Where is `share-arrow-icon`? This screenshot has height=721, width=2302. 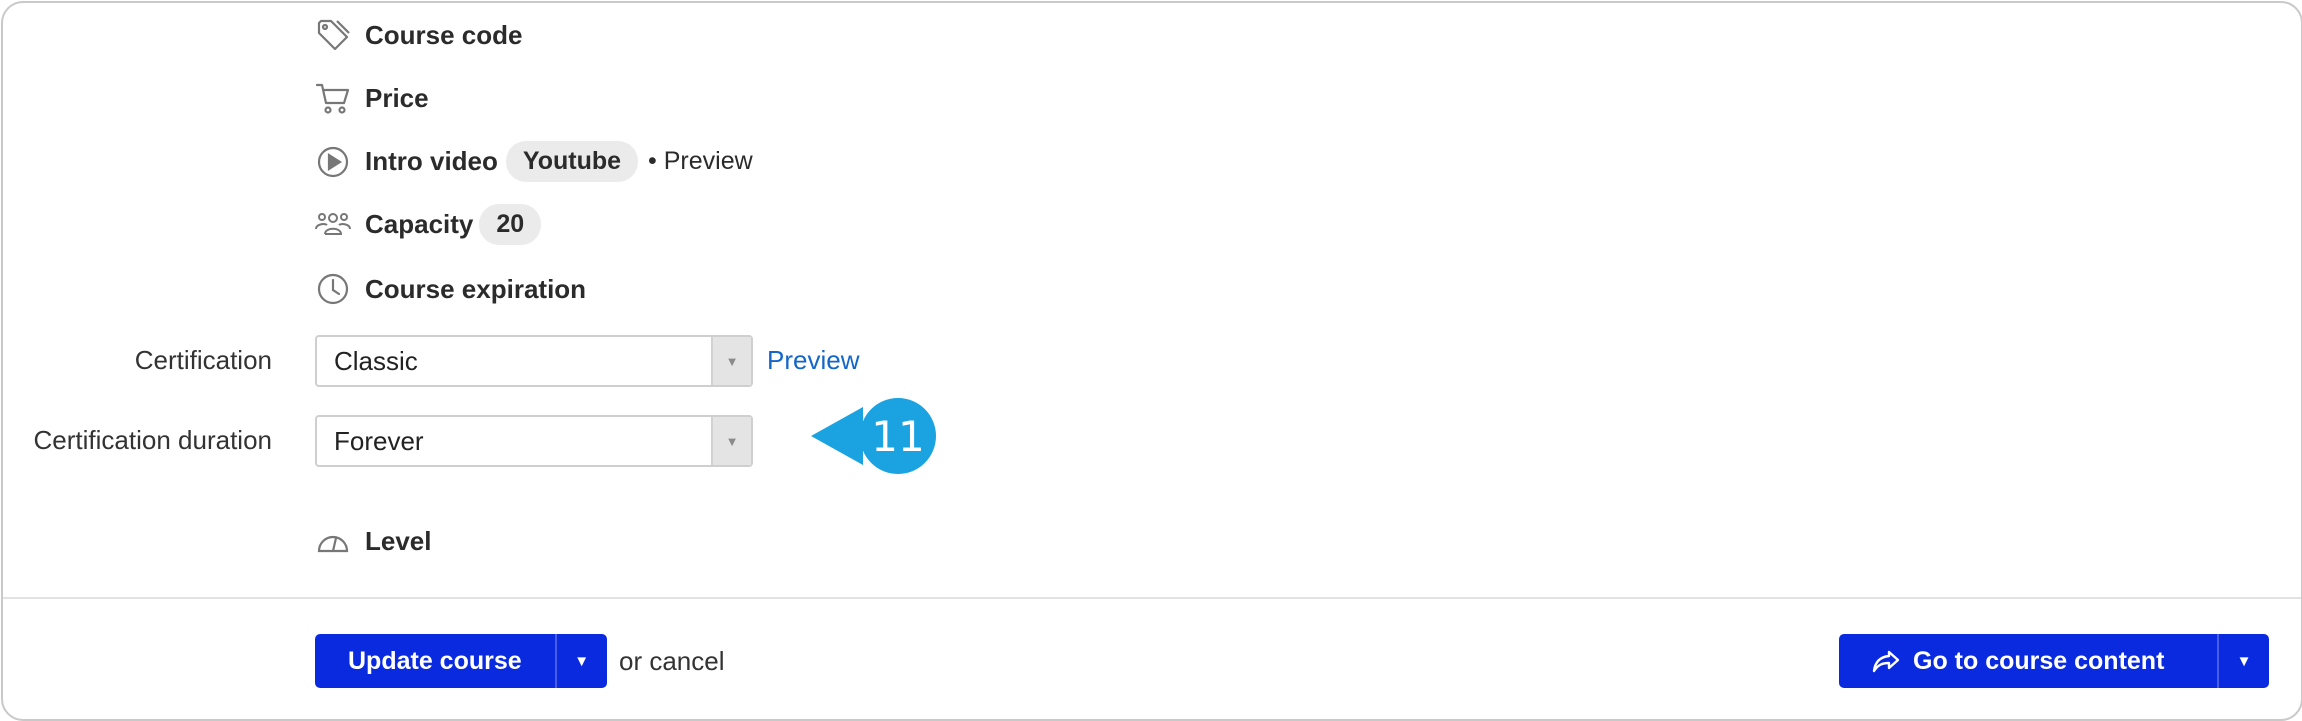 share-arrow-icon is located at coordinates (1886, 661).